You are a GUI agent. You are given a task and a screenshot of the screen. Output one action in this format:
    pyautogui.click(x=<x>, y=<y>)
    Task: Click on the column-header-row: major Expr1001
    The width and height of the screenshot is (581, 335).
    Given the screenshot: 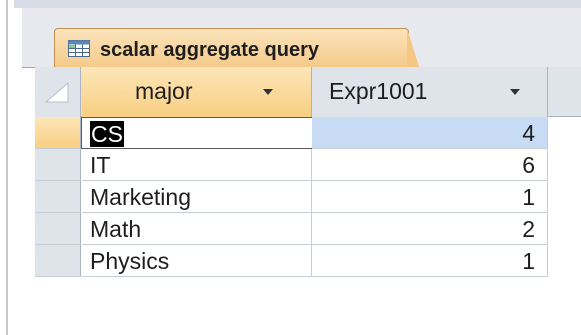 What is the action you would take?
    pyautogui.click(x=308, y=92)
    